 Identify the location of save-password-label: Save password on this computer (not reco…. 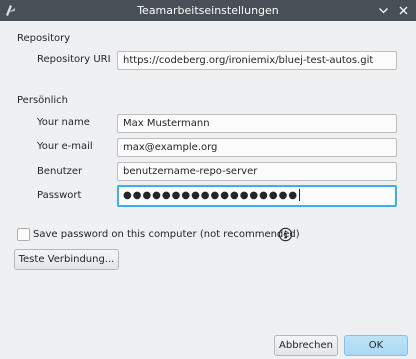
(166, 235).